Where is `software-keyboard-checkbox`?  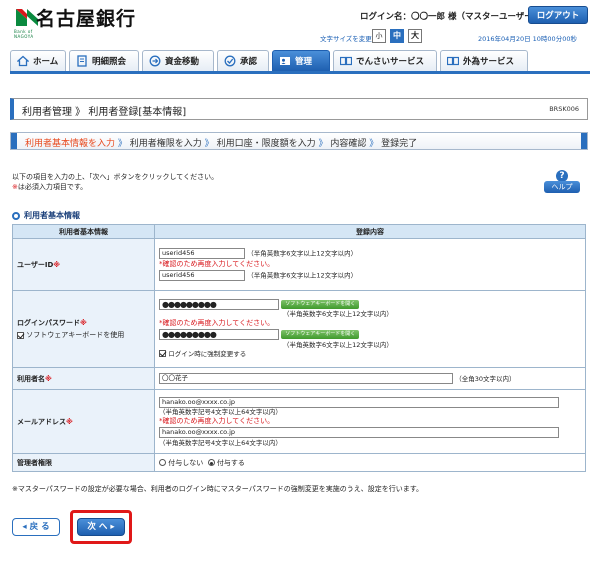 software-keyboard-checkbox is located at coordinates (20, 335).